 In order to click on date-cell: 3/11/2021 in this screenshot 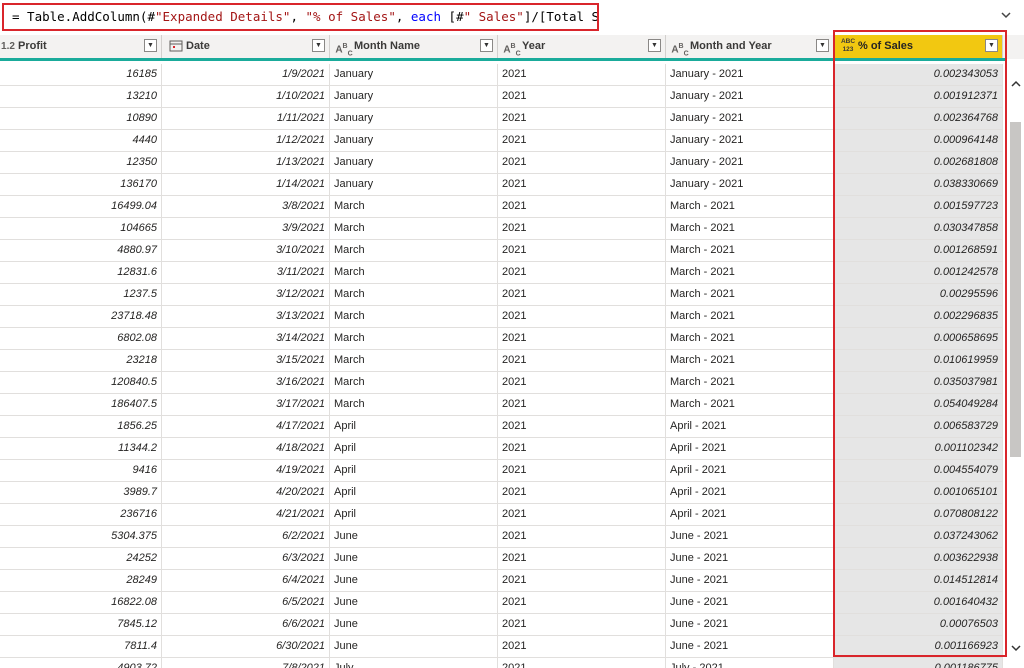, I will do `click(246, 273)`.